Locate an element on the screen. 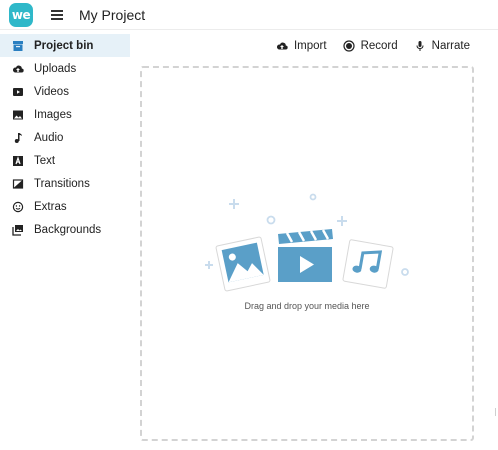  sidebar-item-images: Images is located at coordinates (65, 114).